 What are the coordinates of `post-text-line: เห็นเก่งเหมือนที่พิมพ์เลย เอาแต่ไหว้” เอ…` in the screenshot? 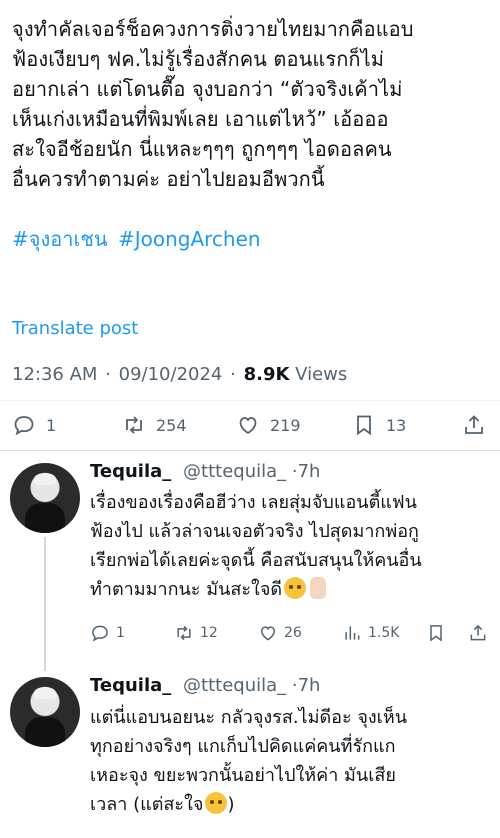 It's located at (200, 119).